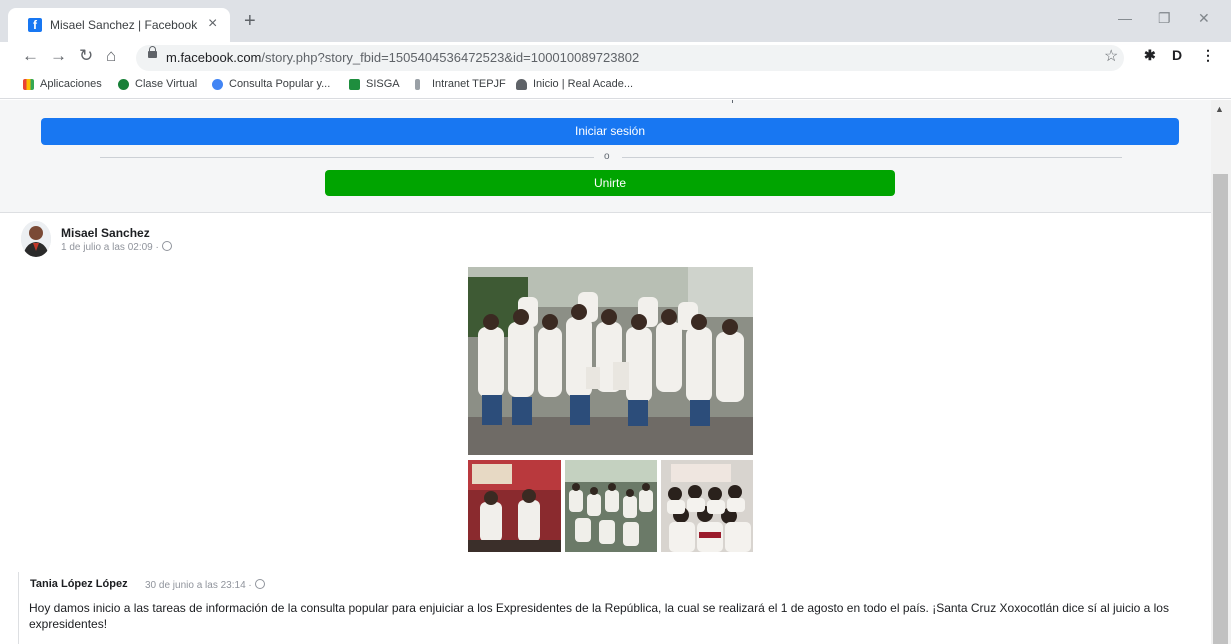  What do you see at coordinates (212, 24) in the screenshot?
I see `close-tab-icon: ×` at bounding box center [212, 24].